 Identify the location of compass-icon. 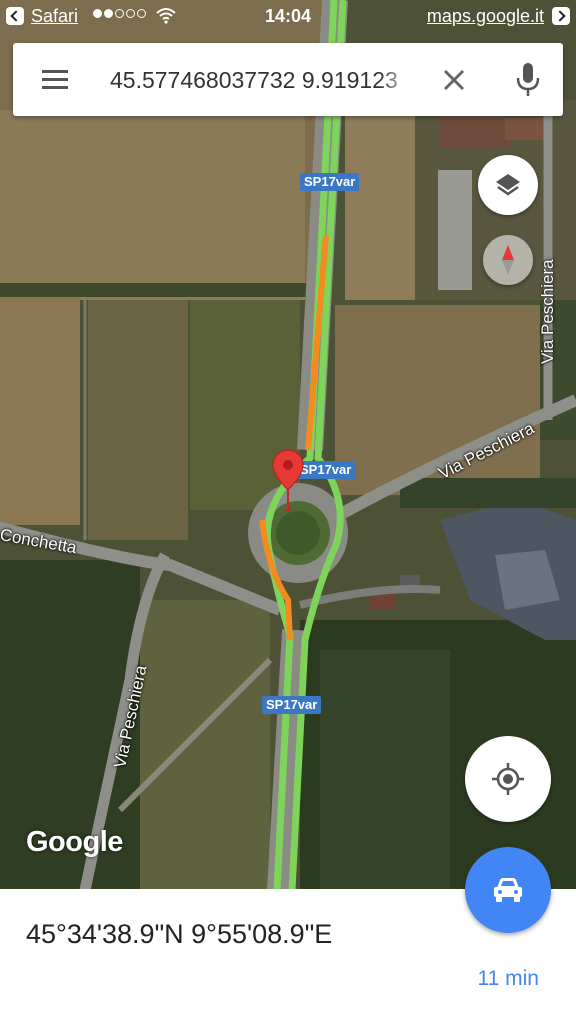
(508, 260).